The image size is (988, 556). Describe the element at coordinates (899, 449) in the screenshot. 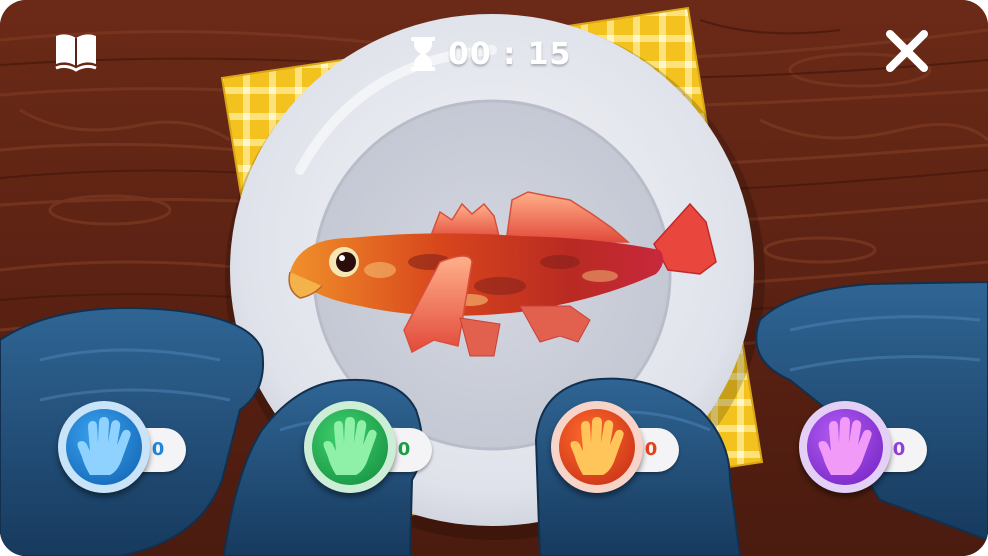

I see `player-4-score: 0` at that location.